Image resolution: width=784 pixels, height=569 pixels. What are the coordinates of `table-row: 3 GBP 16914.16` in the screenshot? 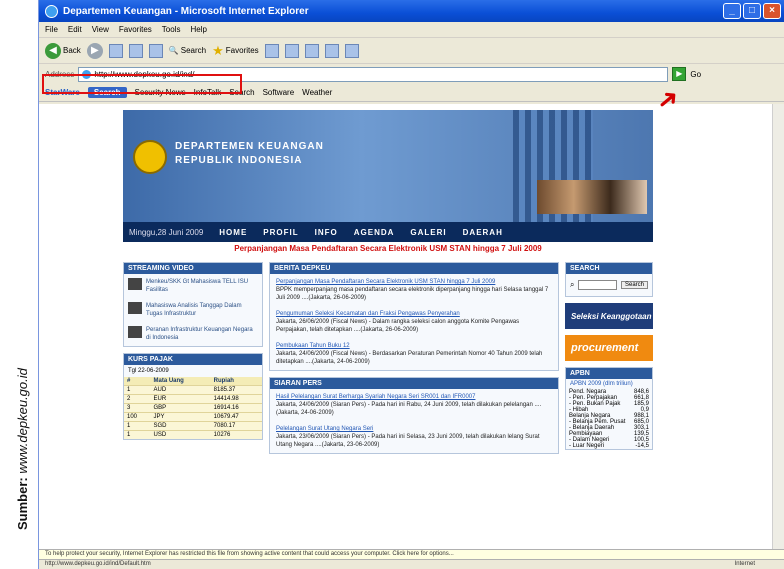 It's located at (193, 408).